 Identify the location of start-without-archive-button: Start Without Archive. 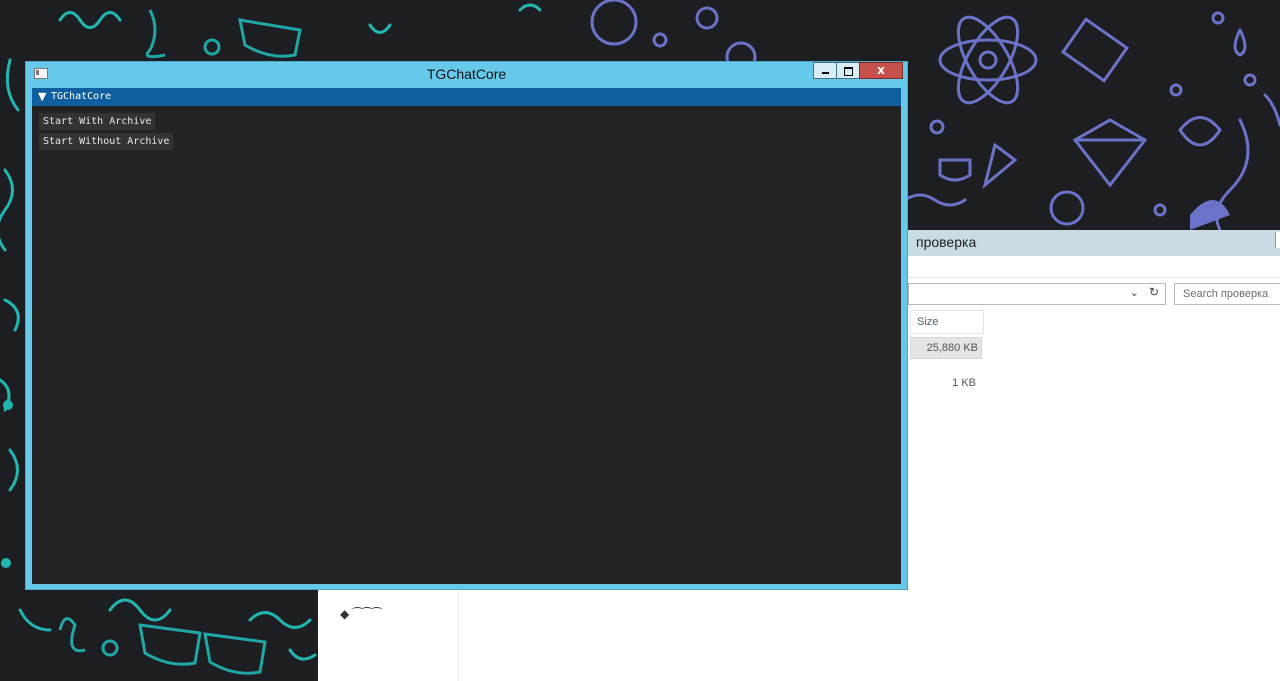
(106, 141).